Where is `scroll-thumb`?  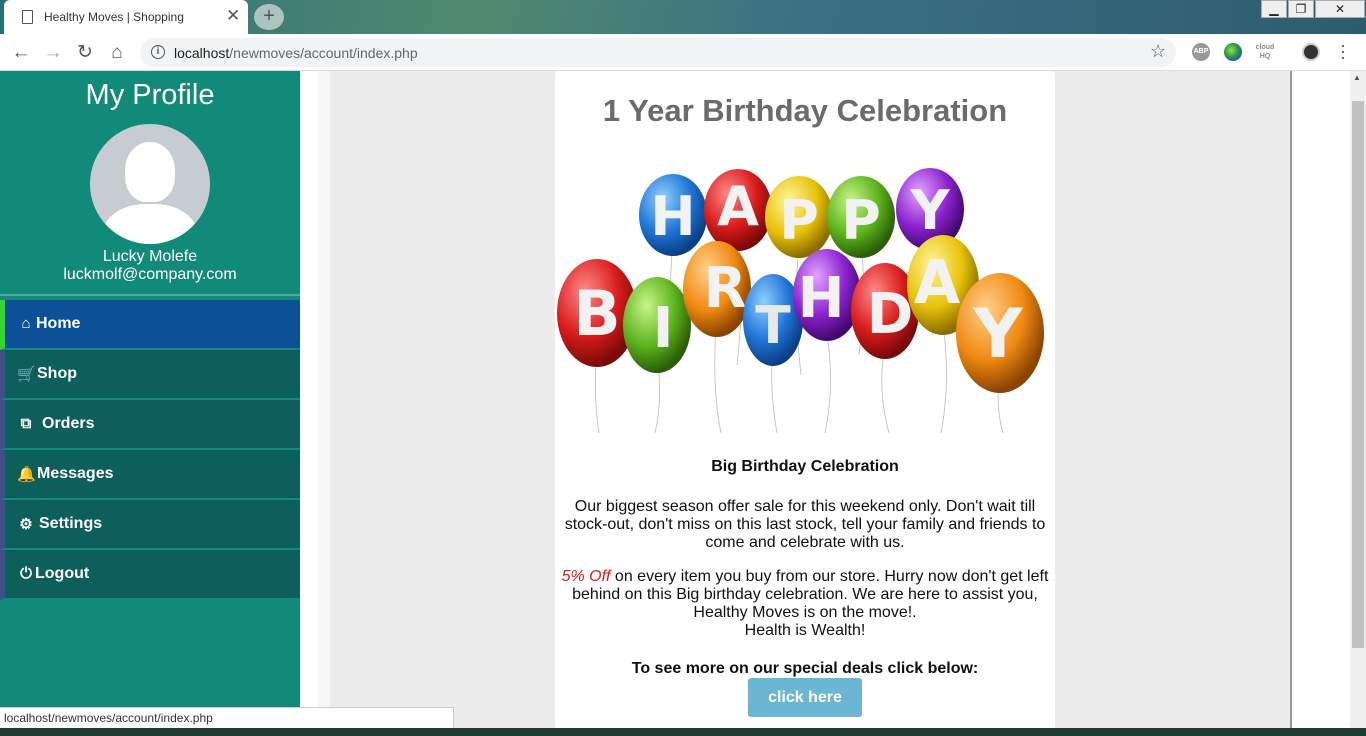
scroll-thumb is located at coordinates (1358, 374).